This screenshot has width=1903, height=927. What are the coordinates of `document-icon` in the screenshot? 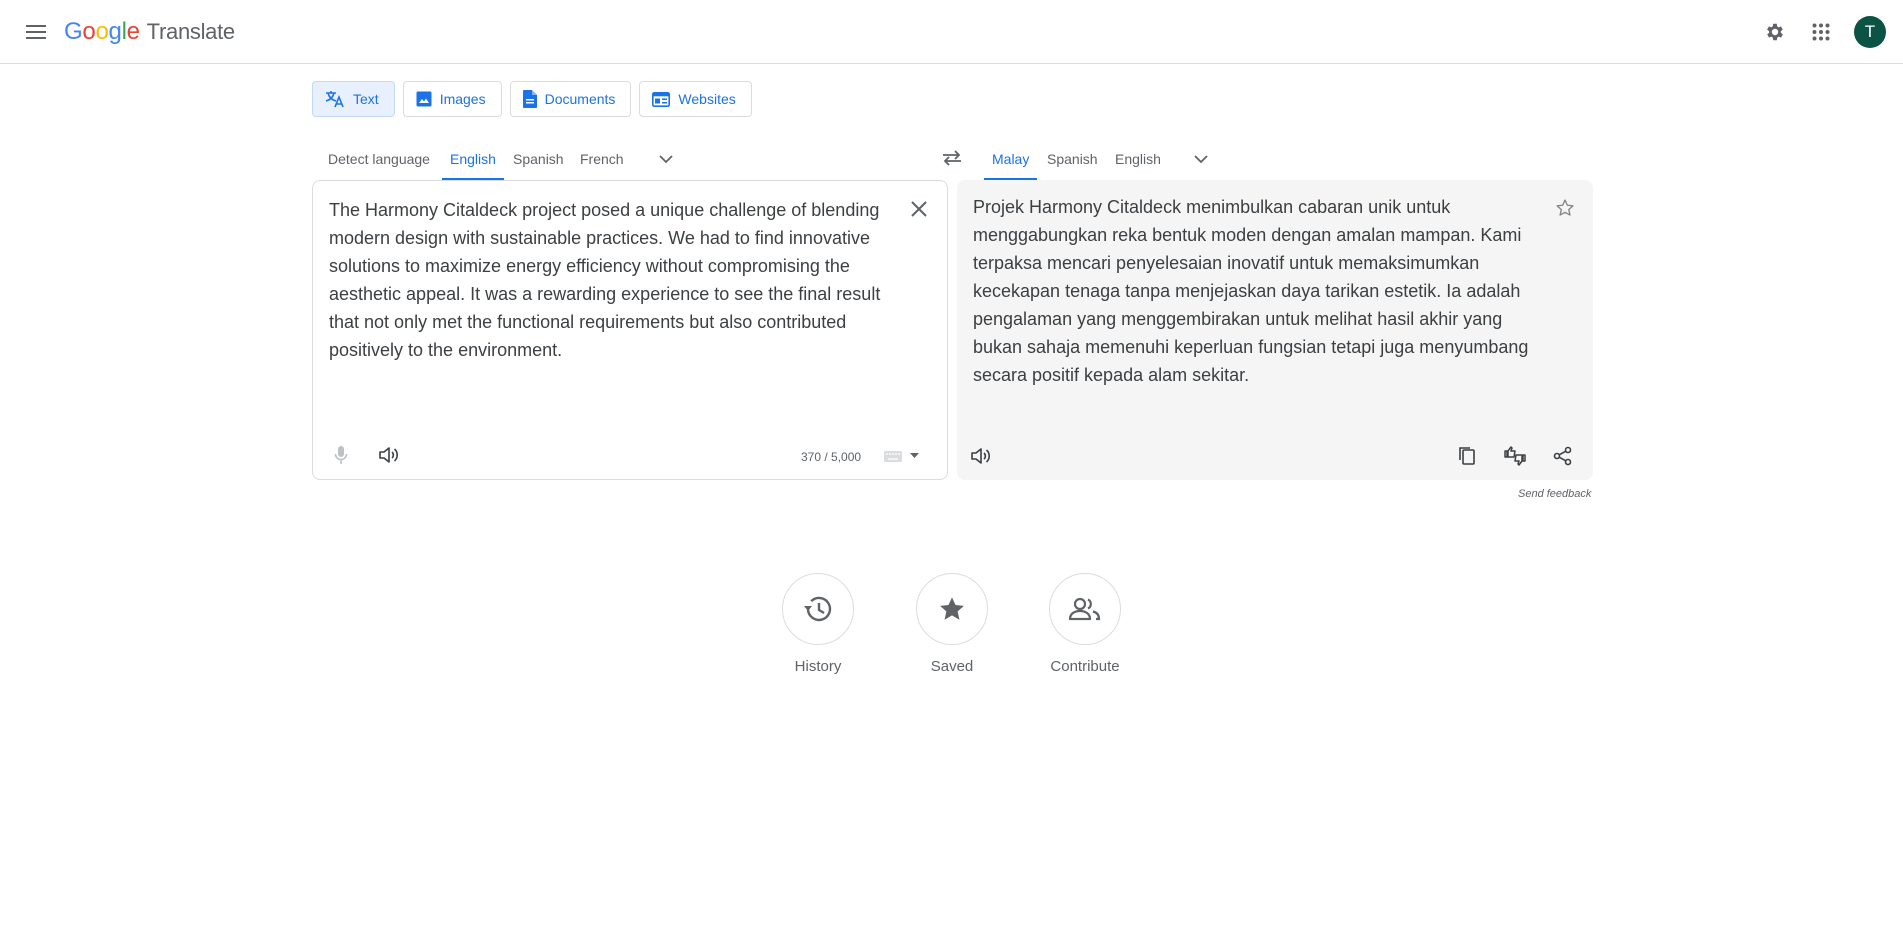 It's located at (529, 99).